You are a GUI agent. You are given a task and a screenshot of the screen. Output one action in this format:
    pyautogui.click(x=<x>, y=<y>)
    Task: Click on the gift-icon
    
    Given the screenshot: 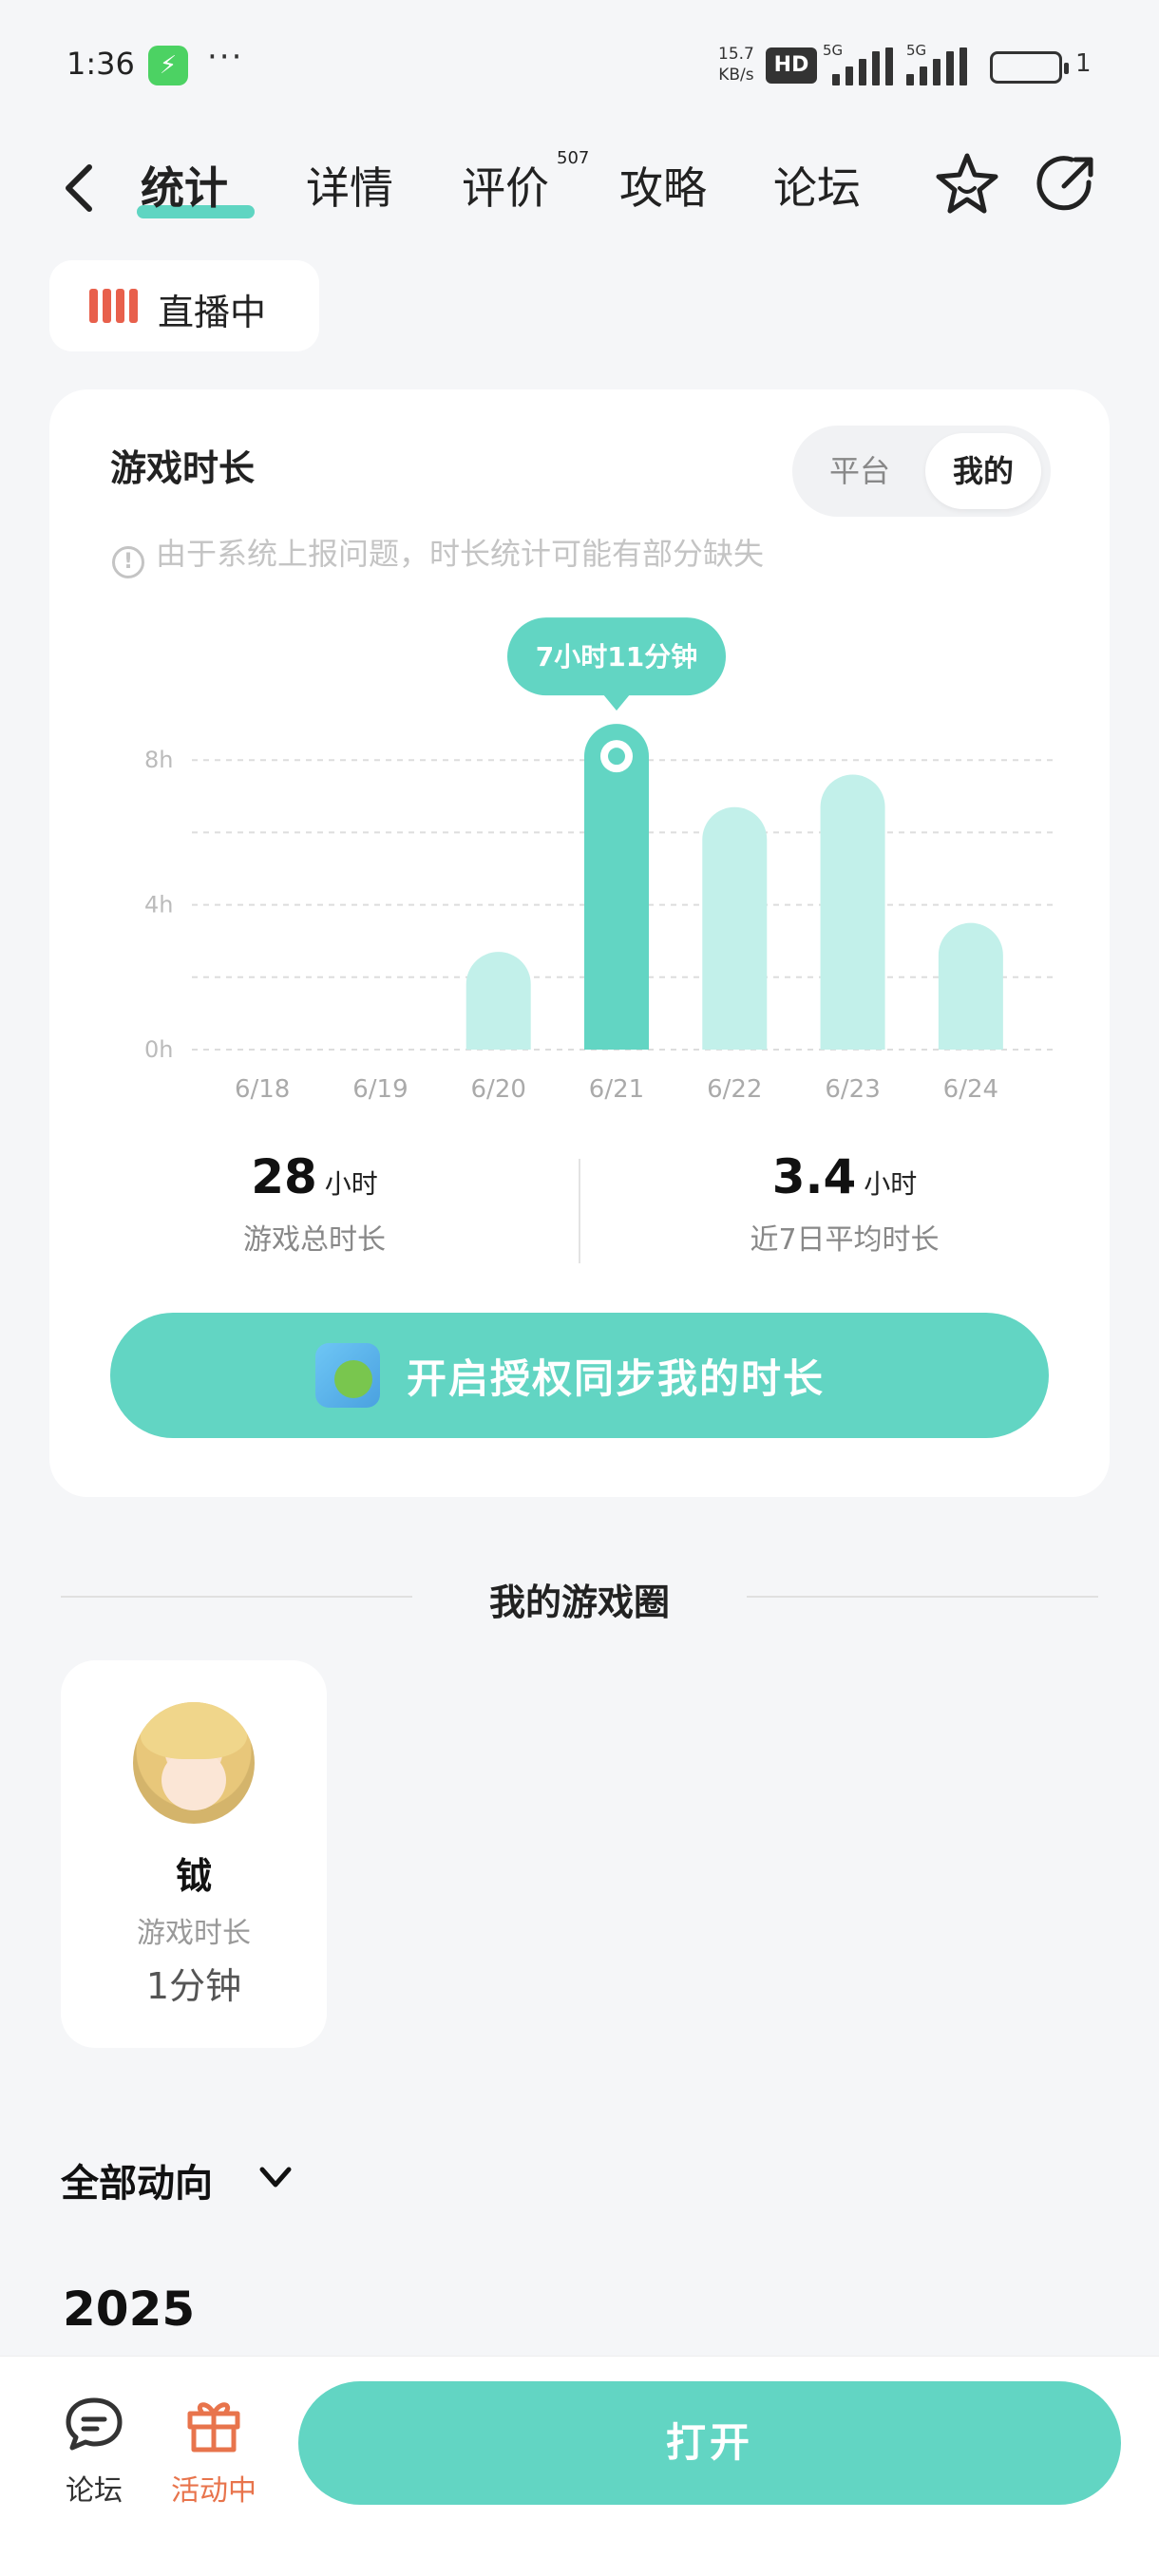 What is the action you would take?
    pyautogui.click(x=213, y=2427)
    